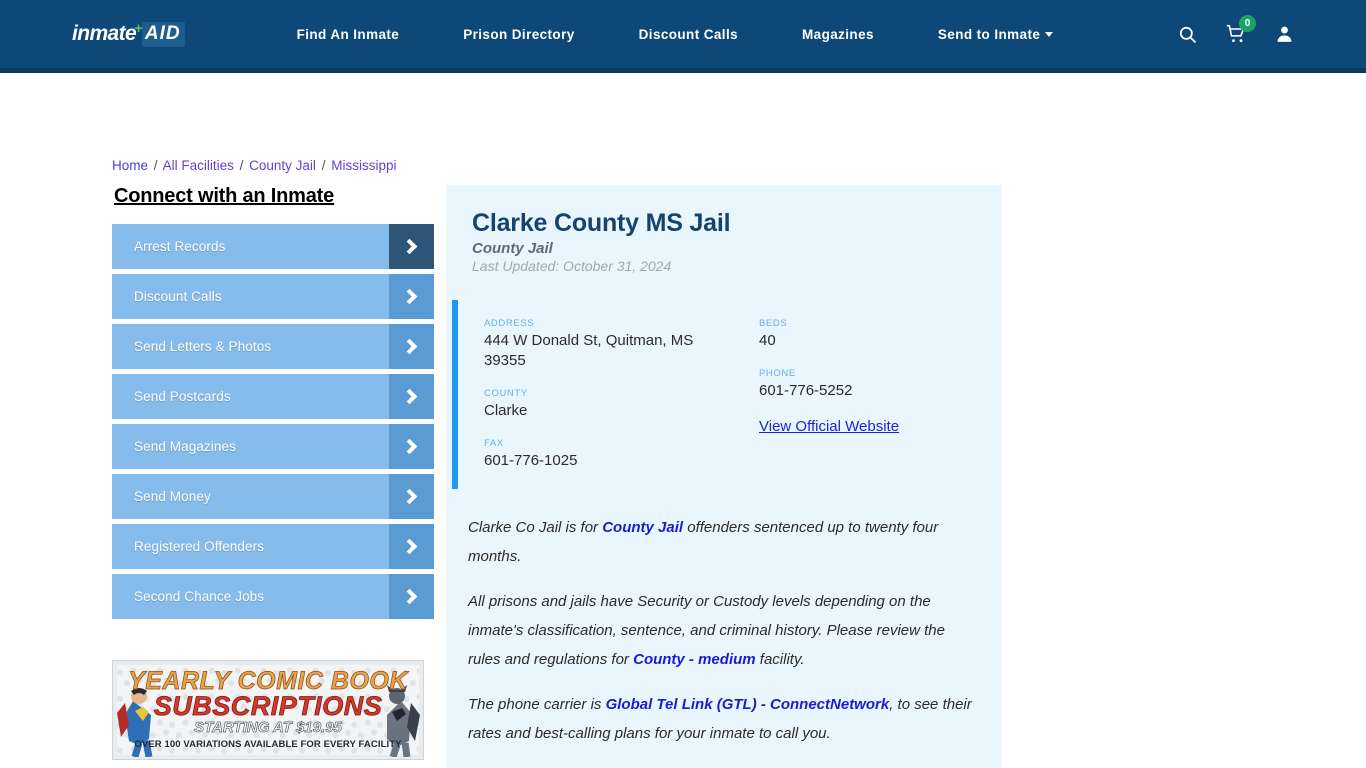 The image size is (1366, 768). Describe the element at coordinates (198, 165) in the screenshot. I see `breadcrumb-item-all-facilities: All Facilities` at that location.